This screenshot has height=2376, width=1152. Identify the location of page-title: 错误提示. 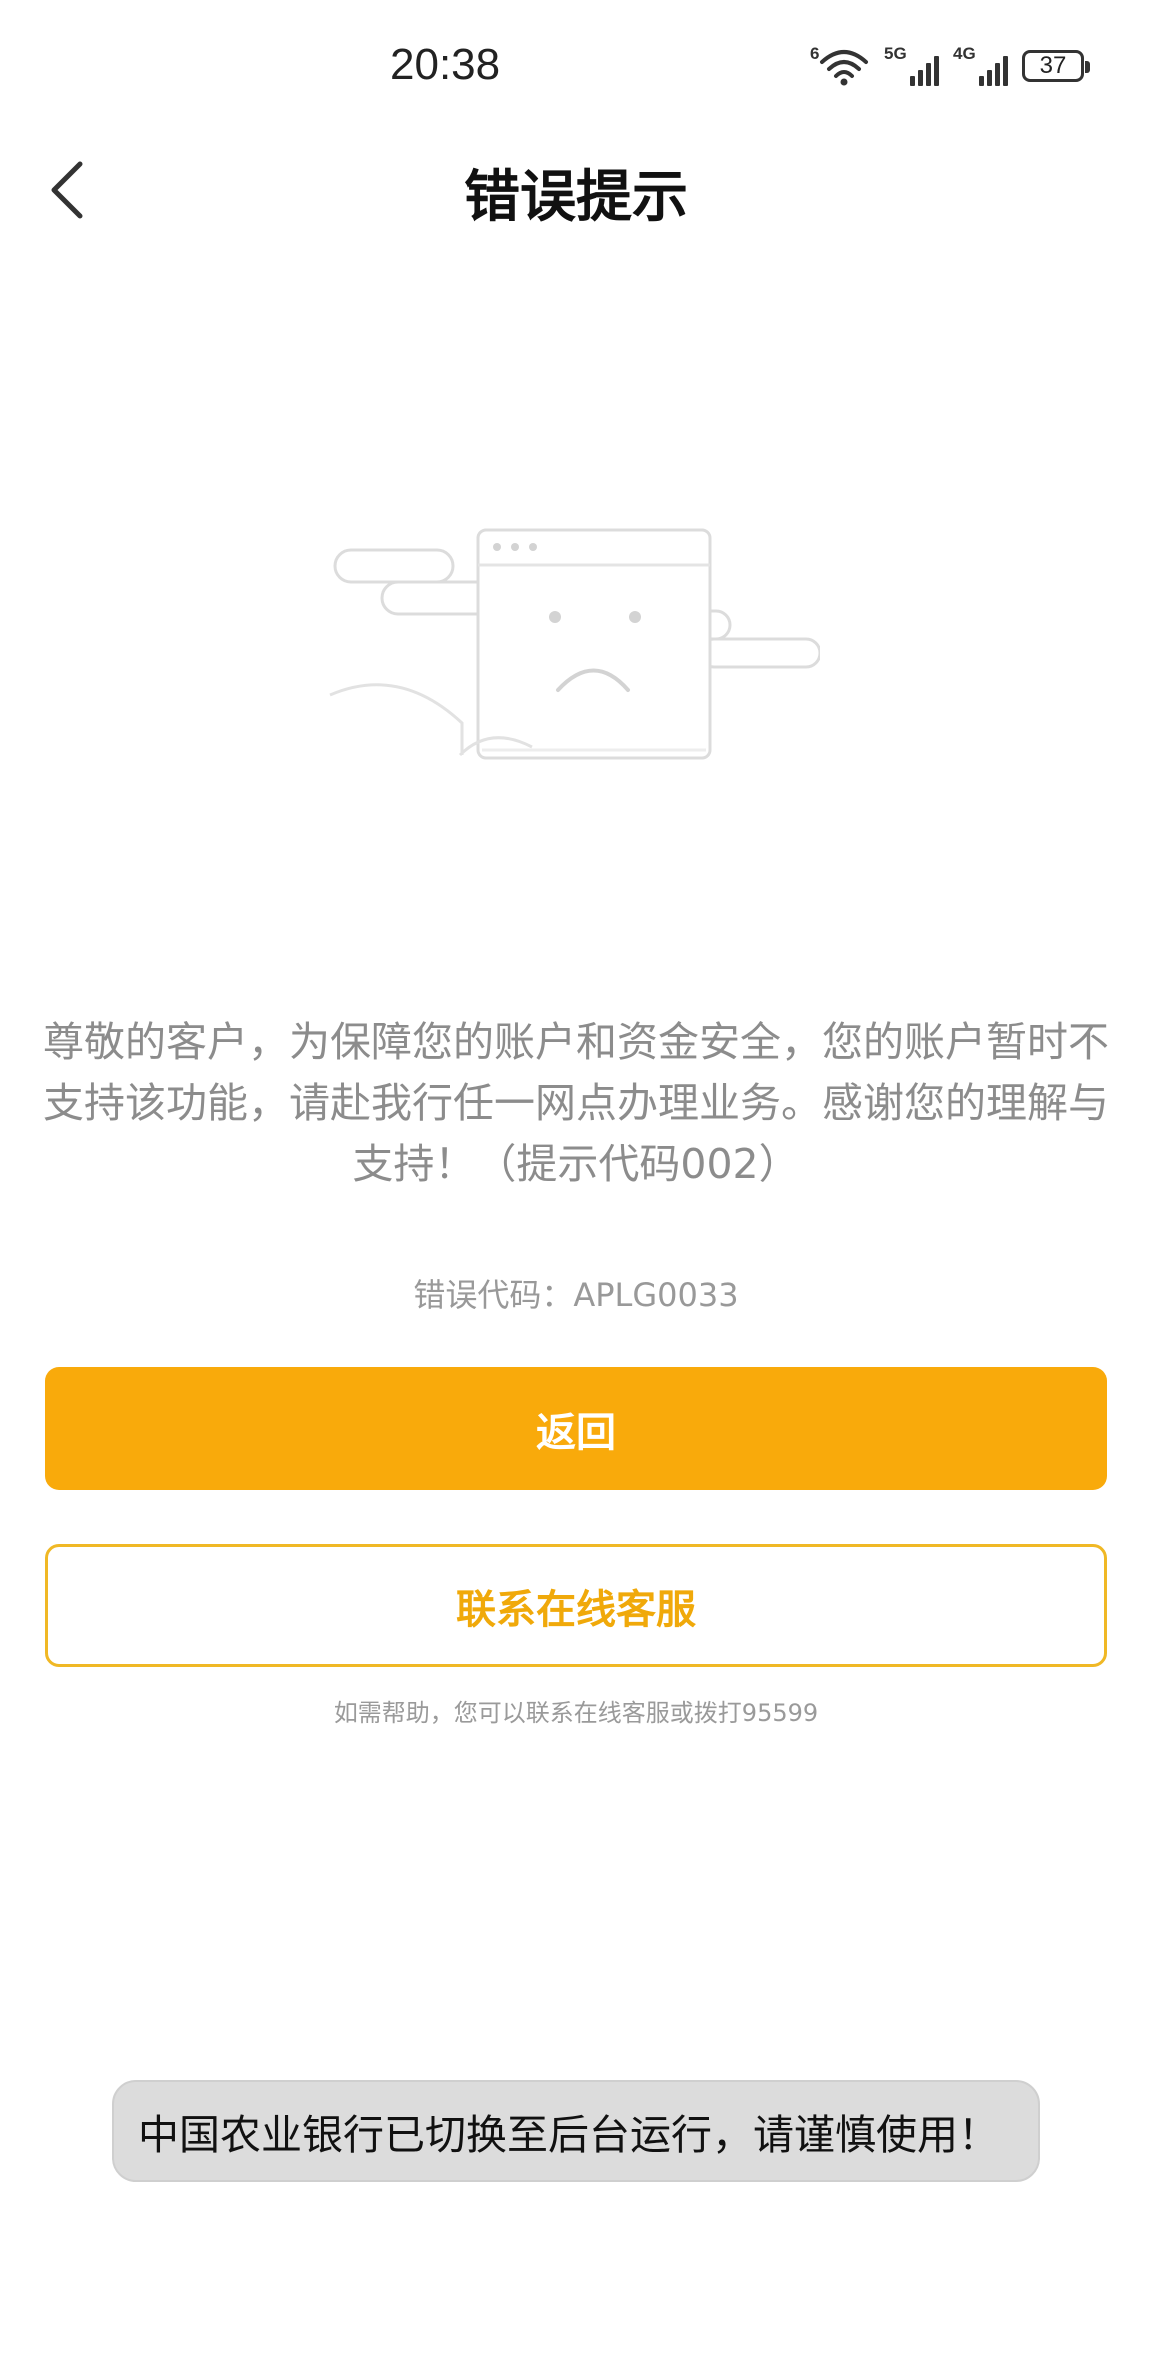
(576, 197).